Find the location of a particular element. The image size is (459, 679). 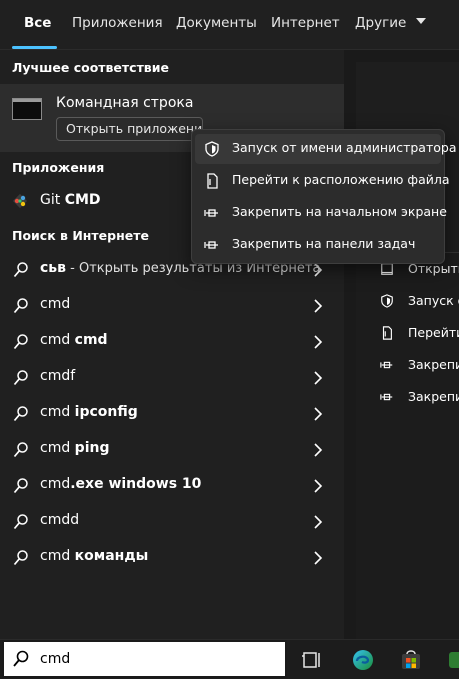

context-menu-item: Запуск от имени администратора is located at coordinates (344, 147).